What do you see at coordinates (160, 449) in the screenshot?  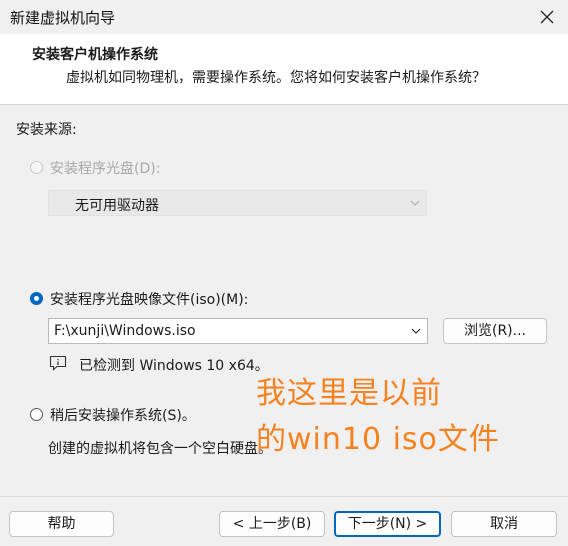 I see `install-later-description: 创建的虚拟机将包含一个空白硬盘。` at bounding box center [160, 449].